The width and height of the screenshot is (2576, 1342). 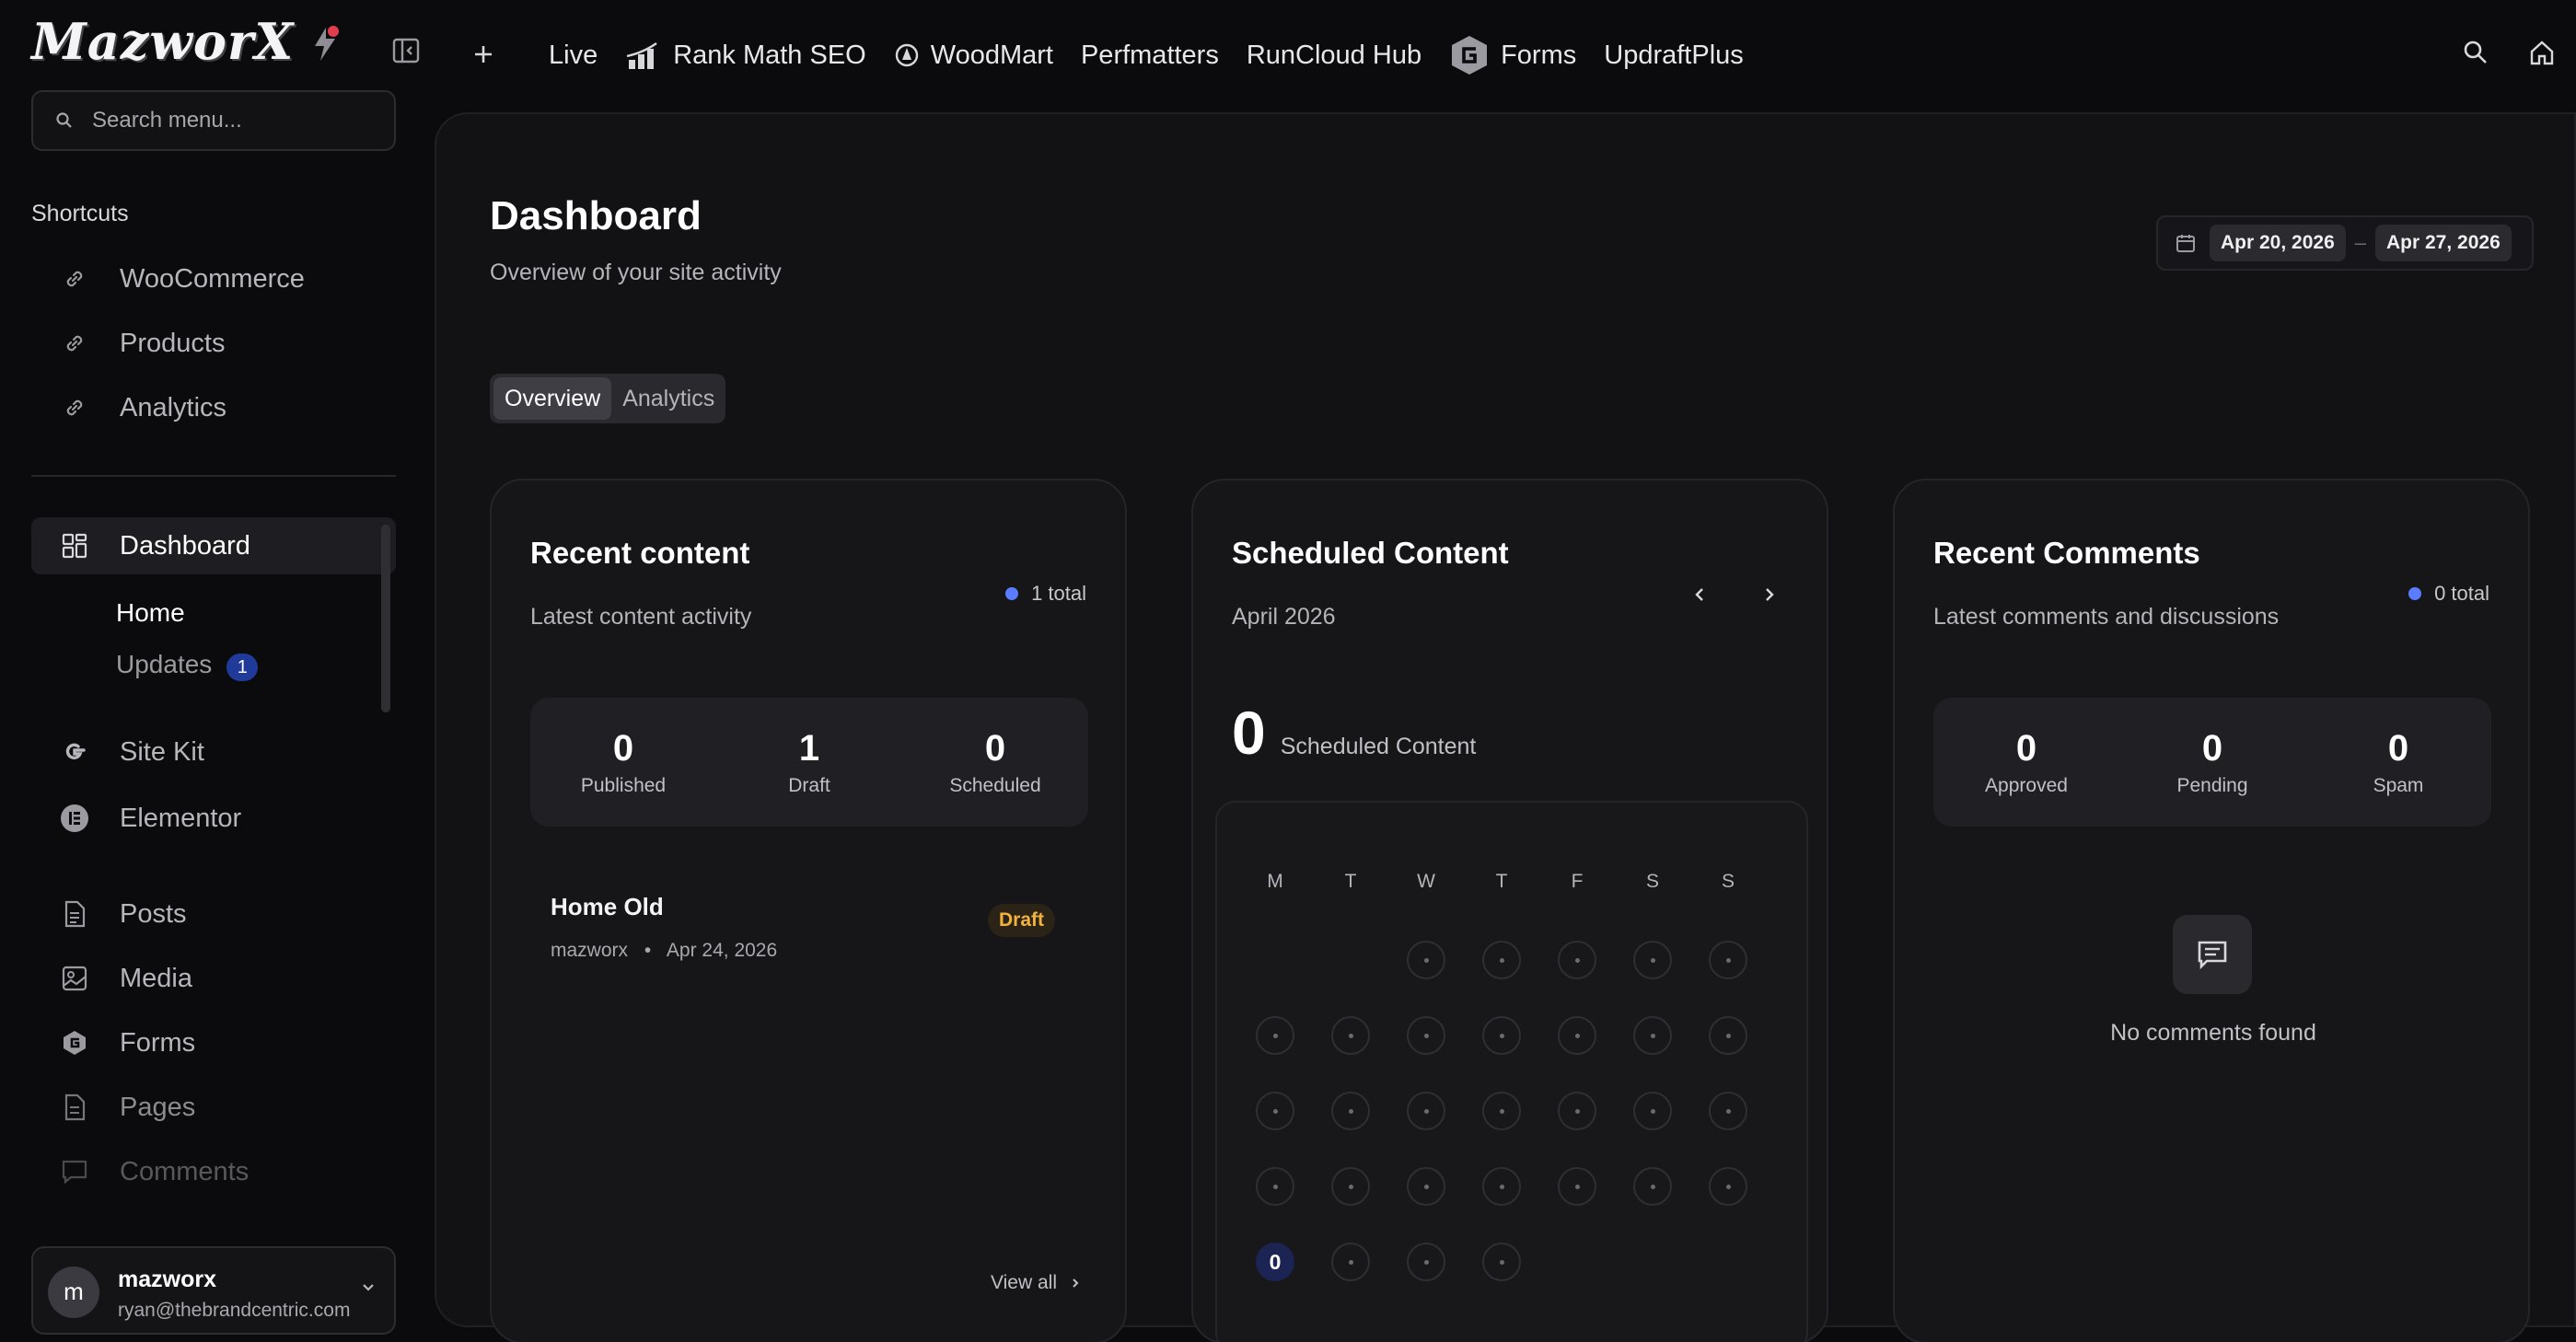 I want to click on search-box, so click(x=213, y=120).